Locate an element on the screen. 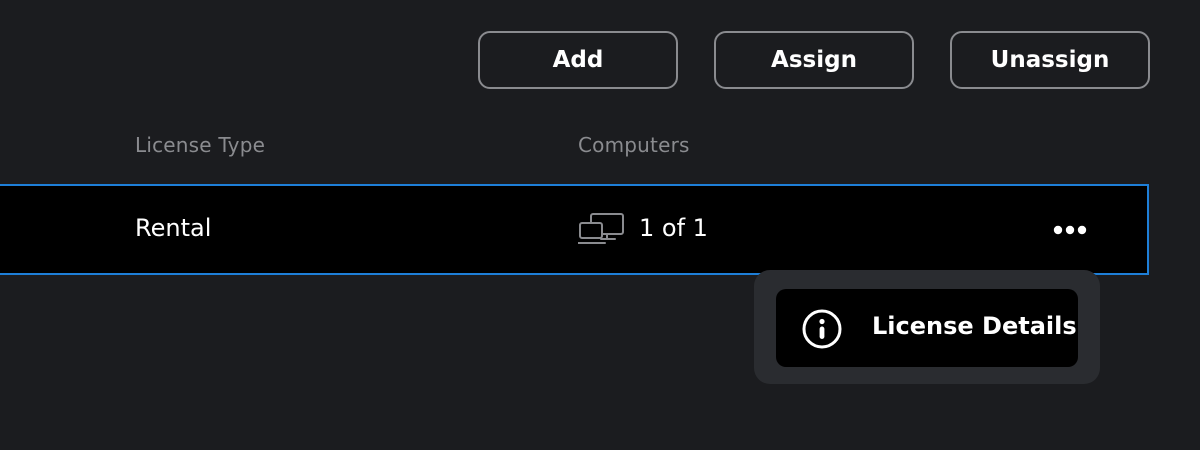  menu-item-label: License Details is located at coordinates (974, 326).